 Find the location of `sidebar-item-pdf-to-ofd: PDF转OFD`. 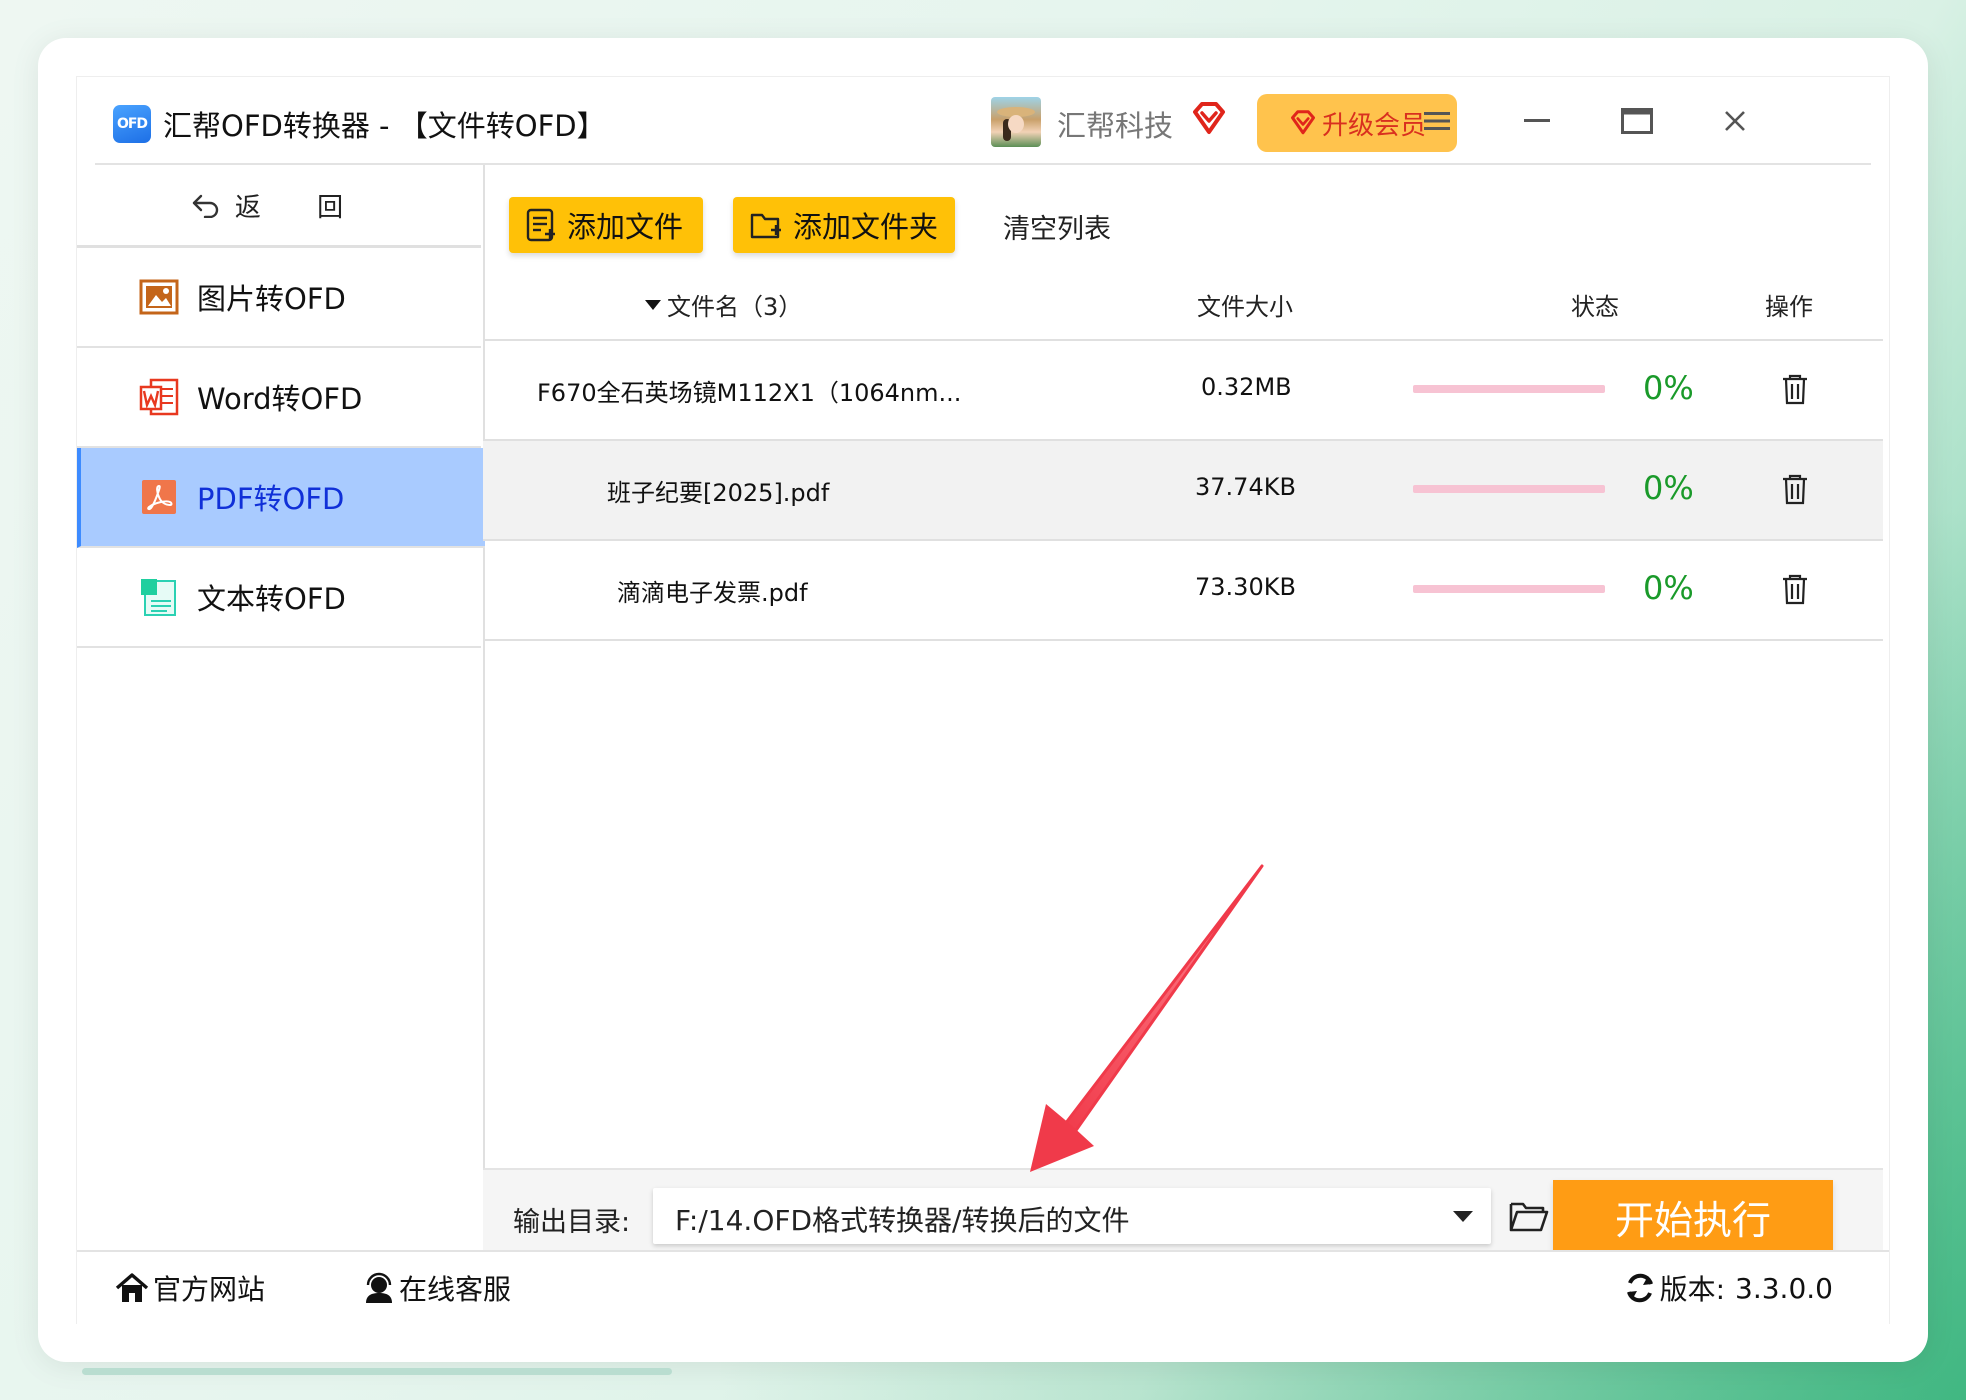

sidebar-item-pdf-to-ofd: PDF转OFD is located at coordinates (281, 498).